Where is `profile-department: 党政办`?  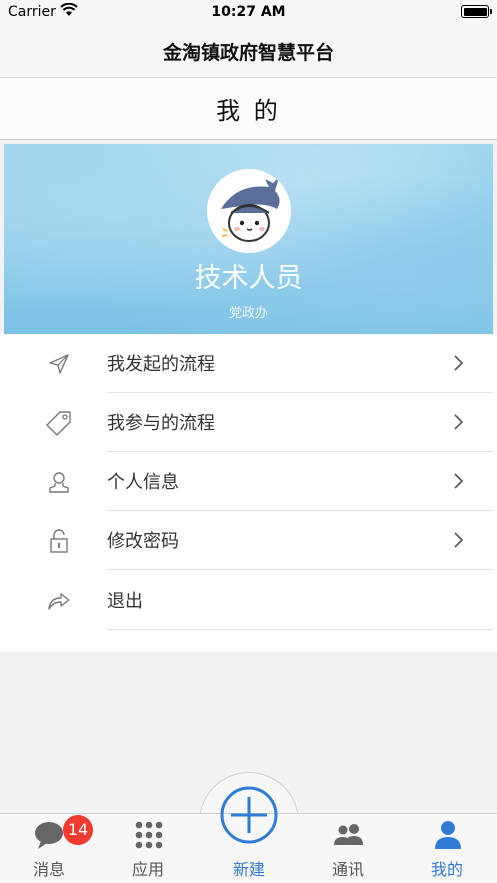
profile-department: 党政办 is located at coordinates (248, 313).